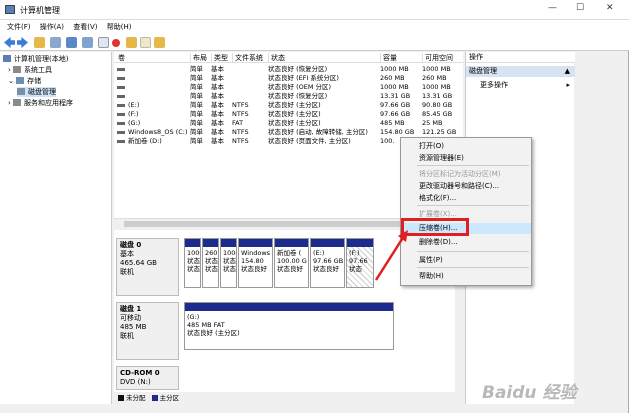 Image resolution: width=629 pixels, height=413 pixels. Describe the element at coordinates (210, 263) in the screenshot. I see `disk0-partition: 260 状态 状态` at that location.